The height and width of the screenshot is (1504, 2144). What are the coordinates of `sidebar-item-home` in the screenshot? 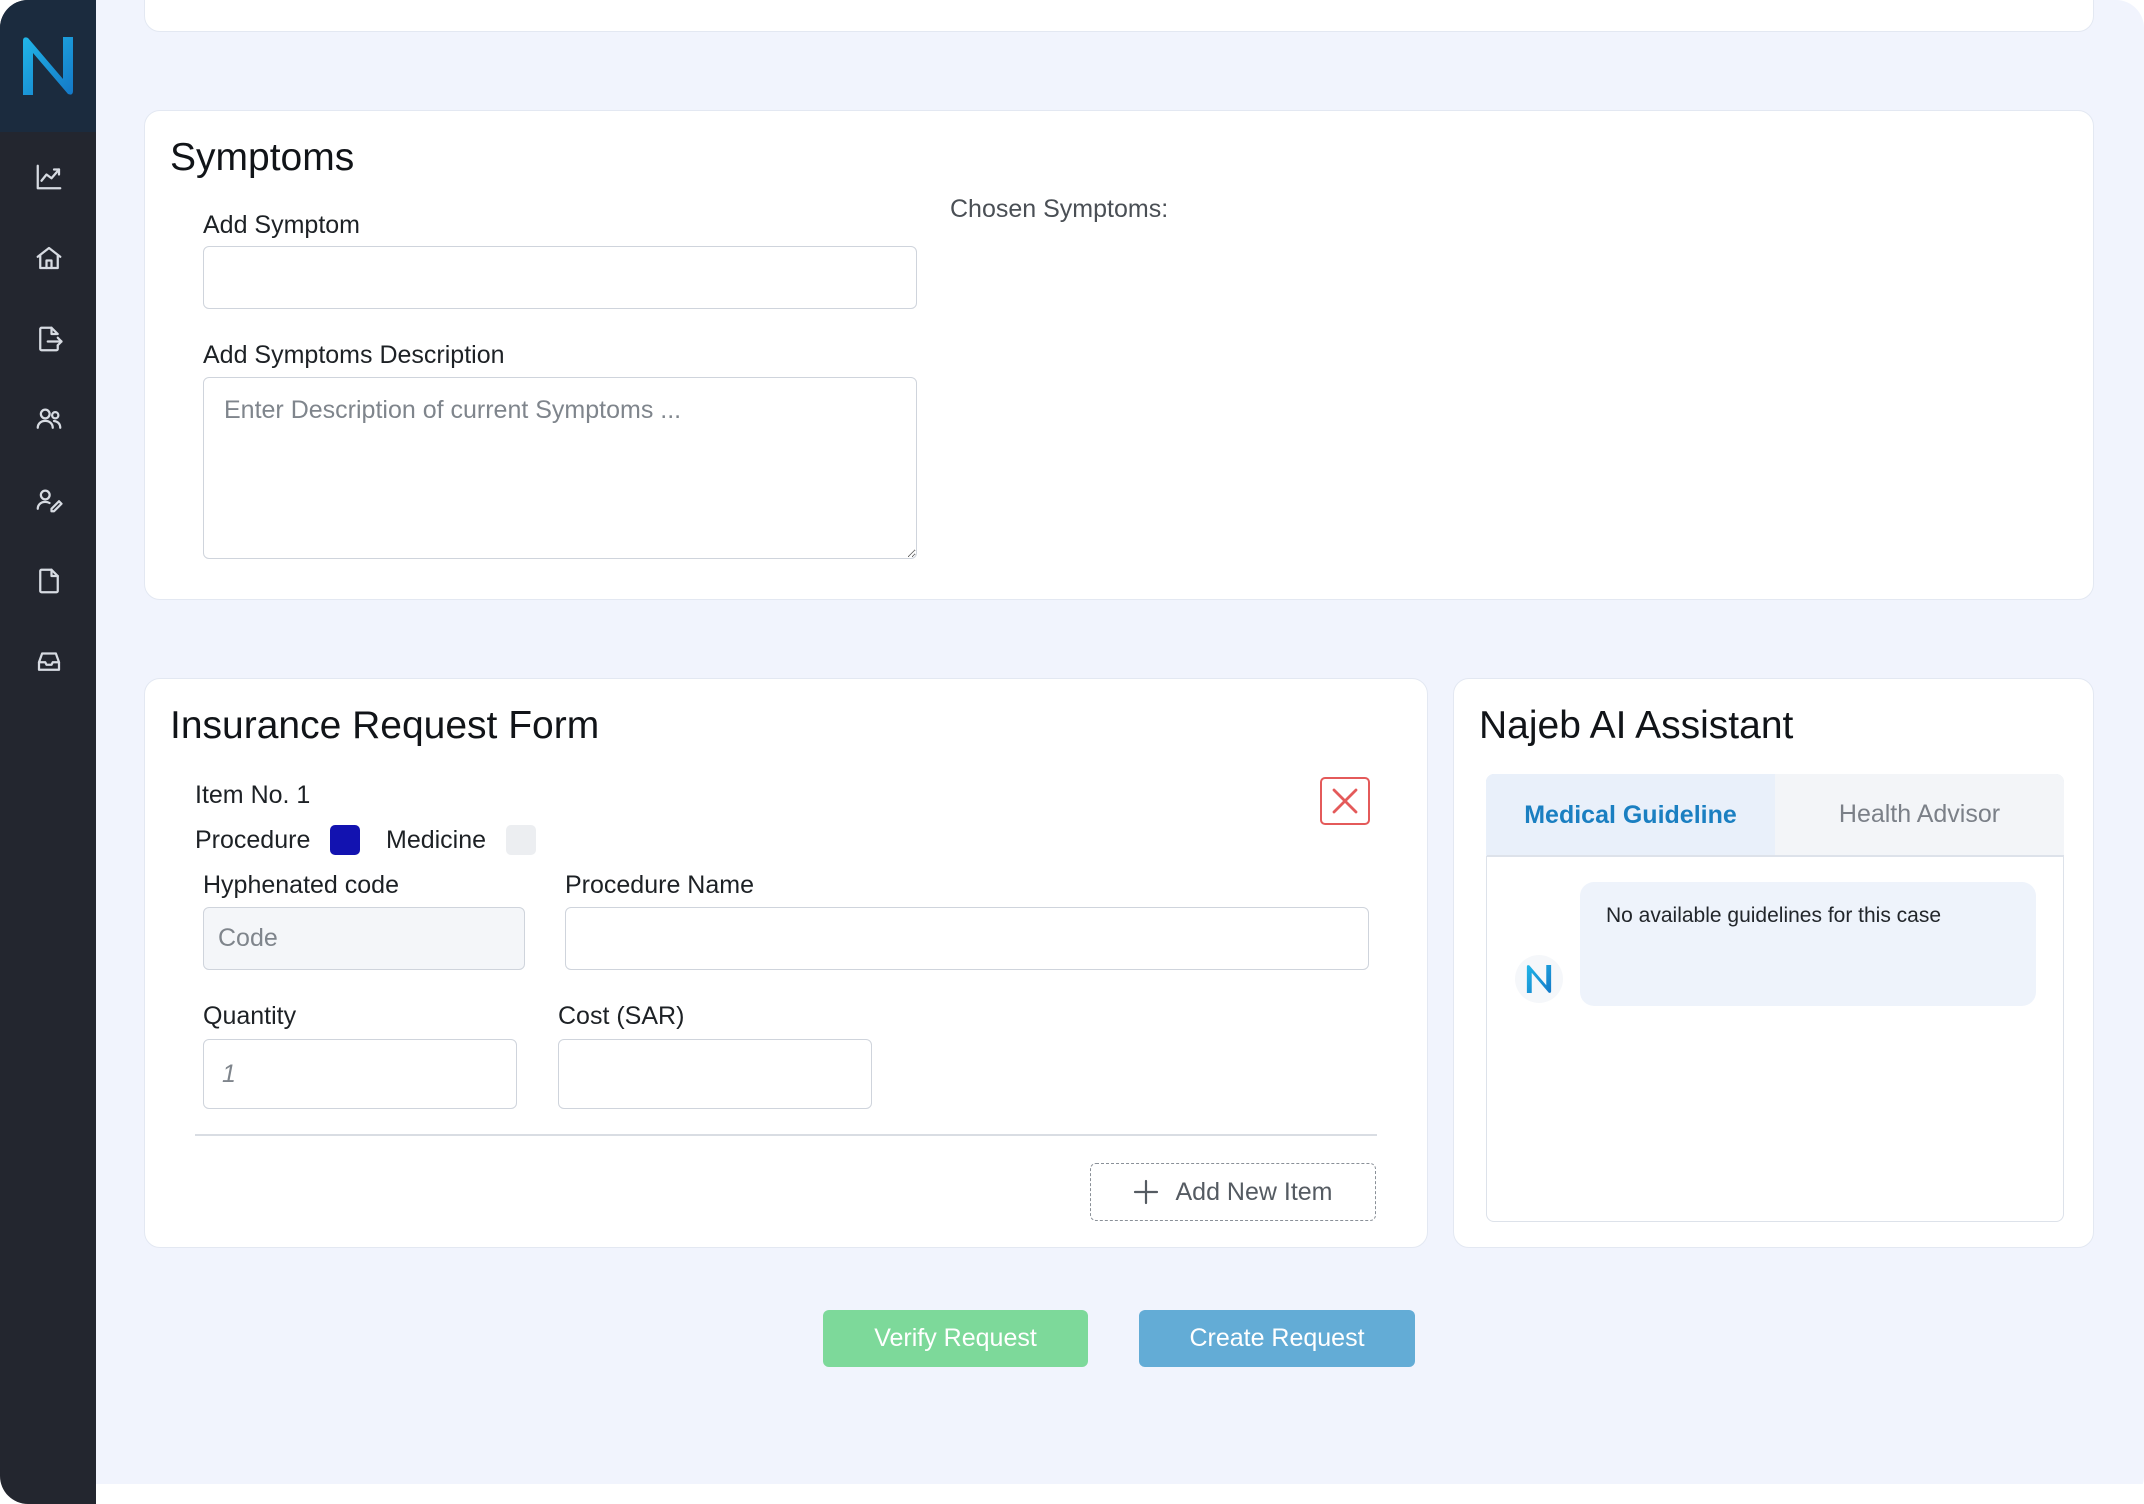 It's located at (49, 258).